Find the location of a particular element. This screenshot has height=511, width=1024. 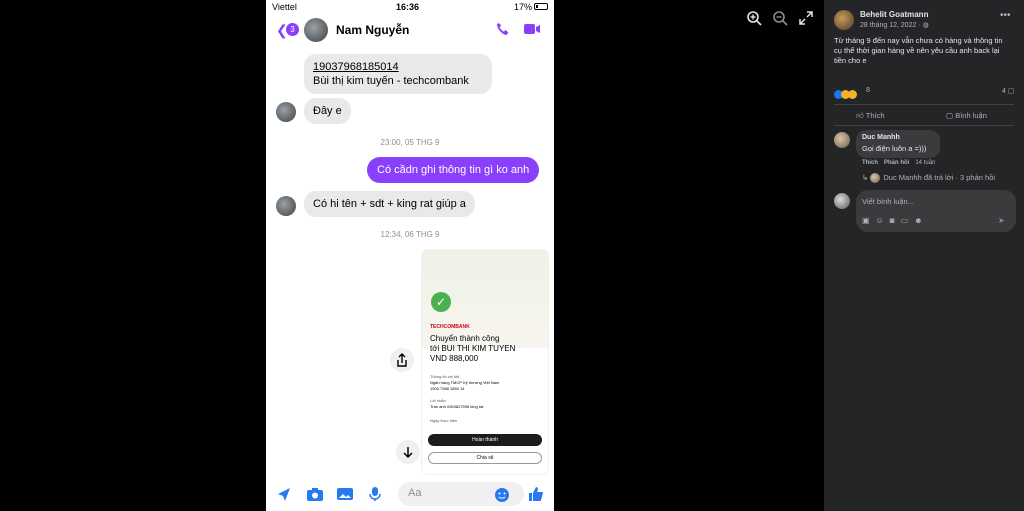

expand-icon is located at coordinates (808, 20).